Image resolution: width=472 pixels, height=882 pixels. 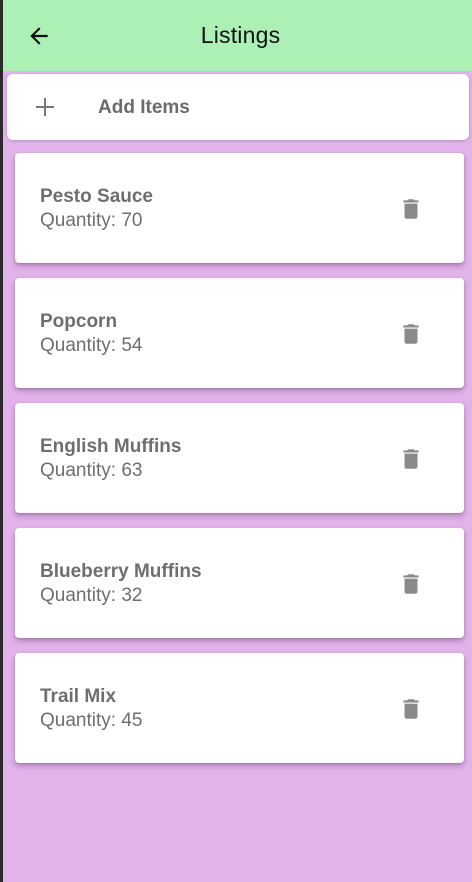 What do you see at coordinates (91, 720) in the screenshot?
I see `item-quantity: Quantity: 45` at bounding box center [91, 720].